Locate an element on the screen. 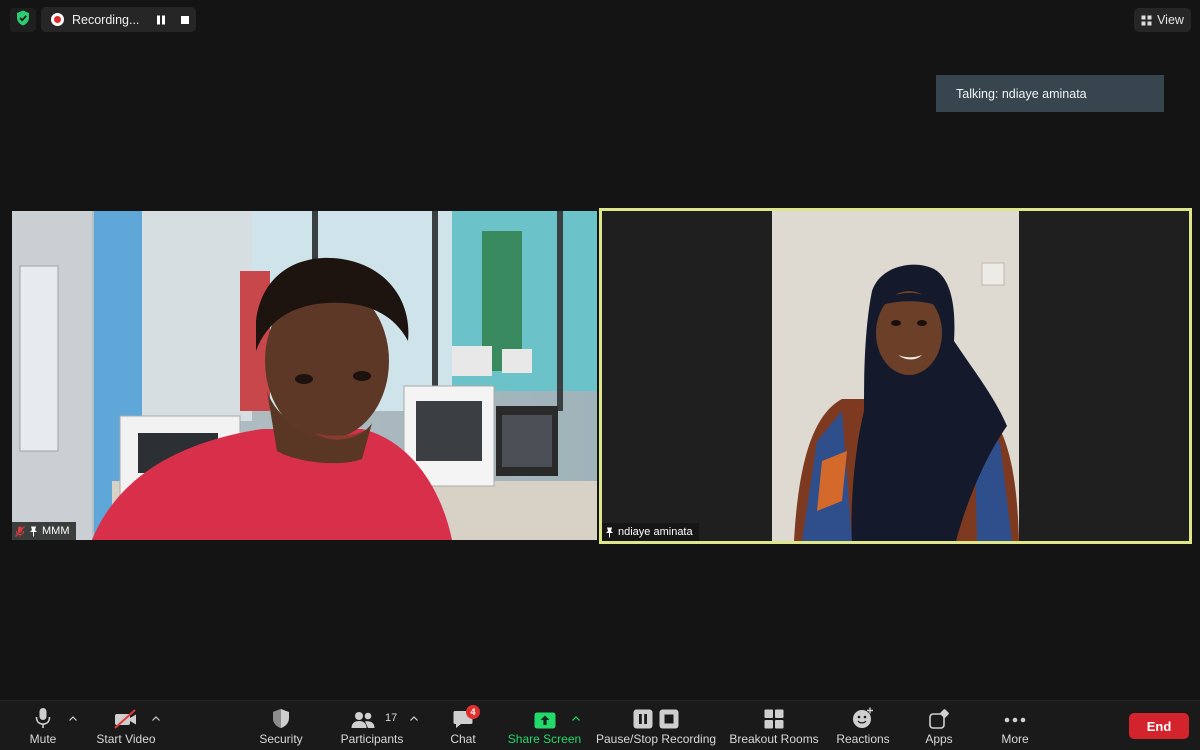  more-button: More is located at coordinates (1015, 725).